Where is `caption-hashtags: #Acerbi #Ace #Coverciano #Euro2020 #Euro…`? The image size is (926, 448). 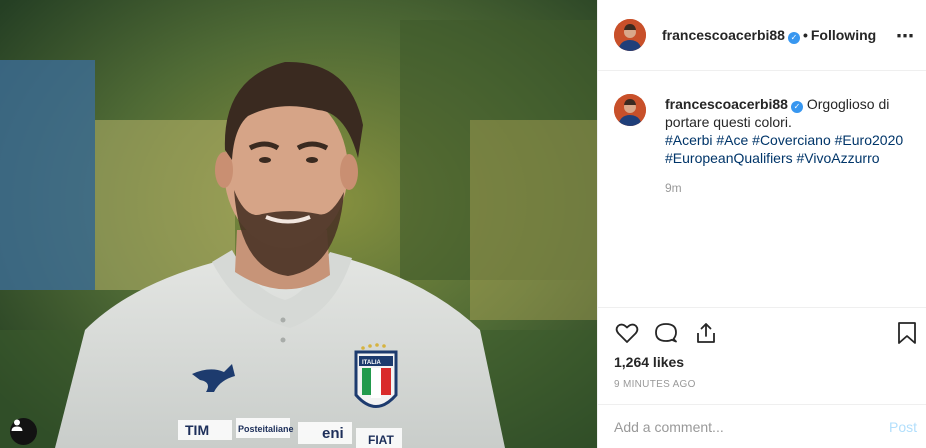
caption-hashtags: #Acerbi #Ace #Coverciano #Euro2020 #Euro… is located at coordinates (784, 149).